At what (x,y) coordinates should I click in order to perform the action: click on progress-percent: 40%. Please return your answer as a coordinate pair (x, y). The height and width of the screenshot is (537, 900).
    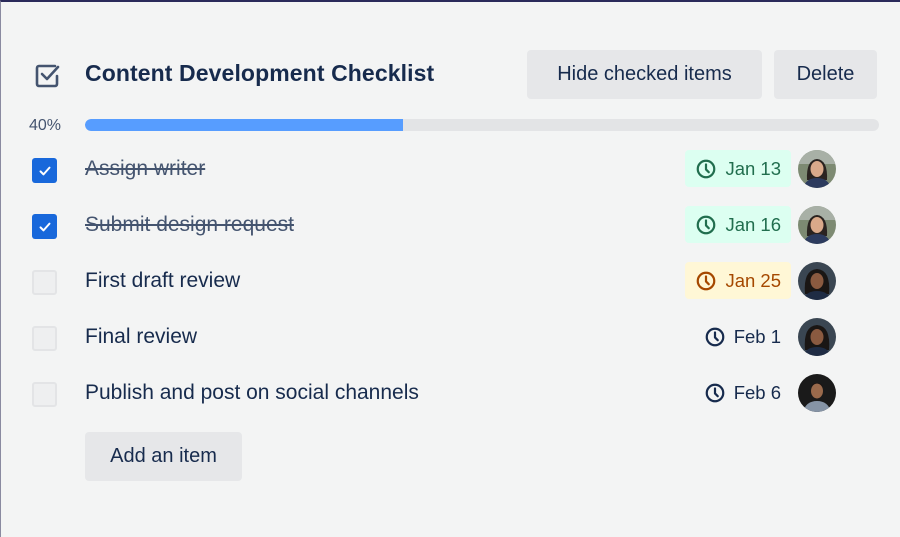
    Looking at the image, I should click on (45, 125).